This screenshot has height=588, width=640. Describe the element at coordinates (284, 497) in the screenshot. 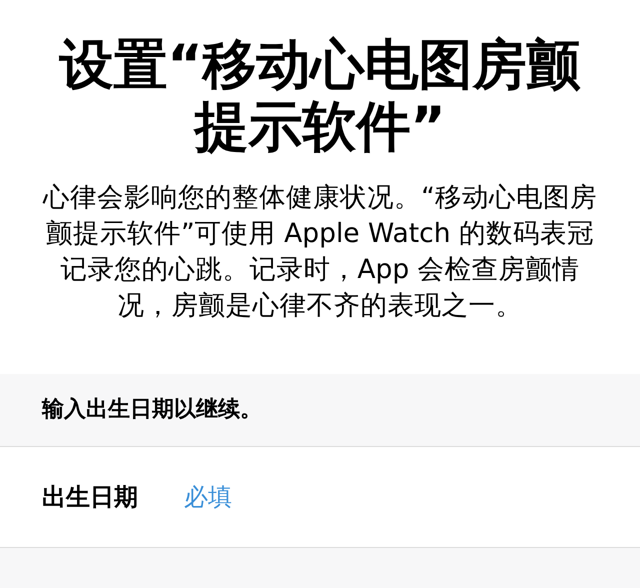

I see `date-input-field: 必填` at that location.